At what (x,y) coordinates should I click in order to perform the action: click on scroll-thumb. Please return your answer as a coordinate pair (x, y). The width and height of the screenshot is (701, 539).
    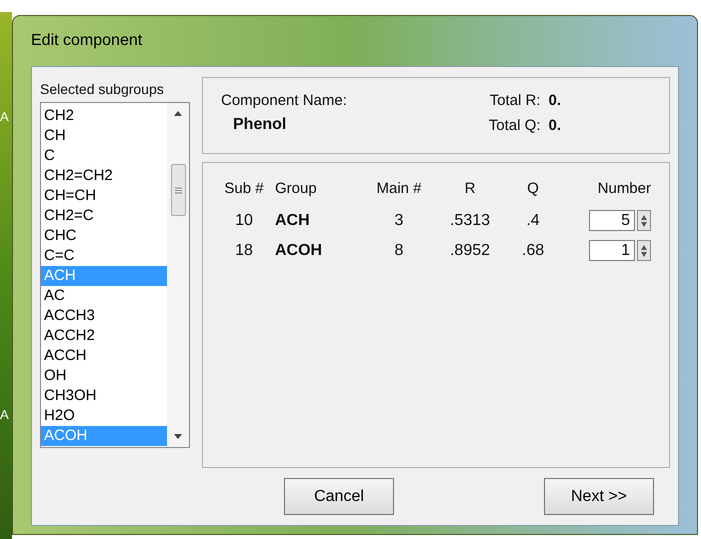
    Looking at the image, I should click on (178, 190).